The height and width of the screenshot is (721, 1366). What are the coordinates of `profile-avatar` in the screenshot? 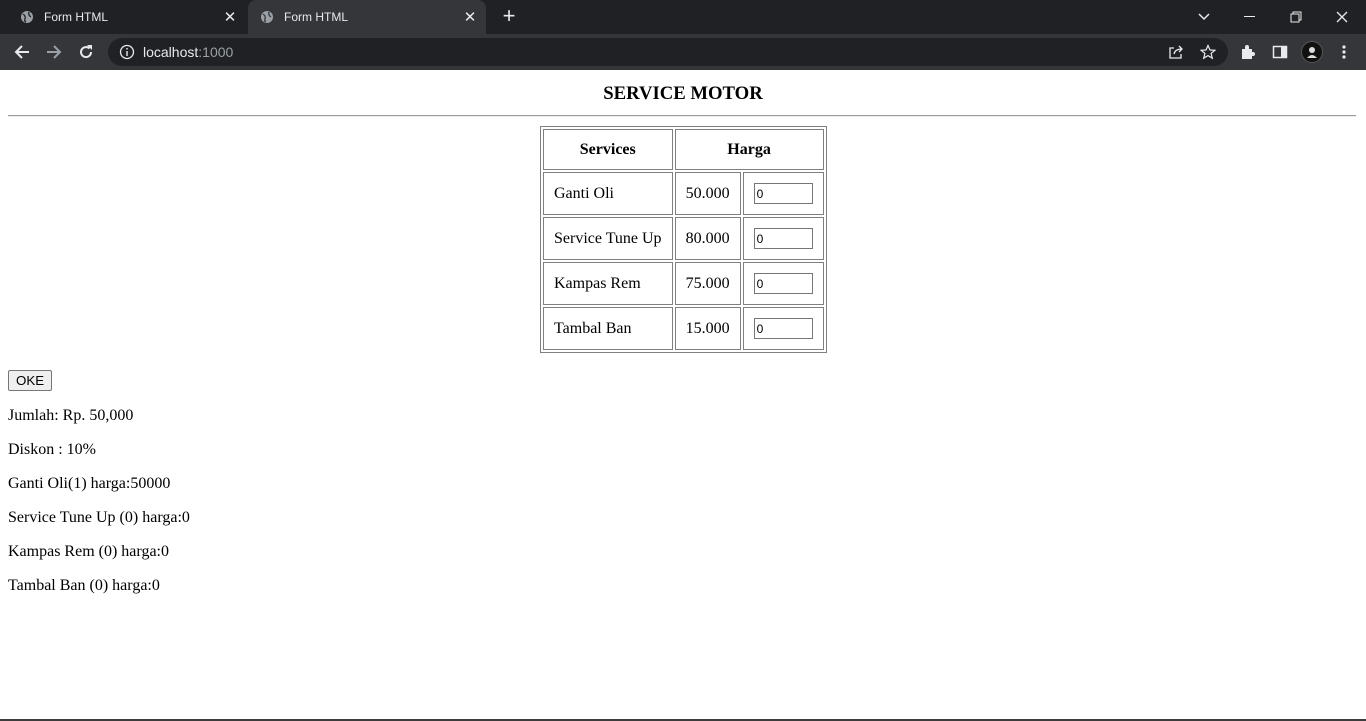 It's located at (1312, 52).